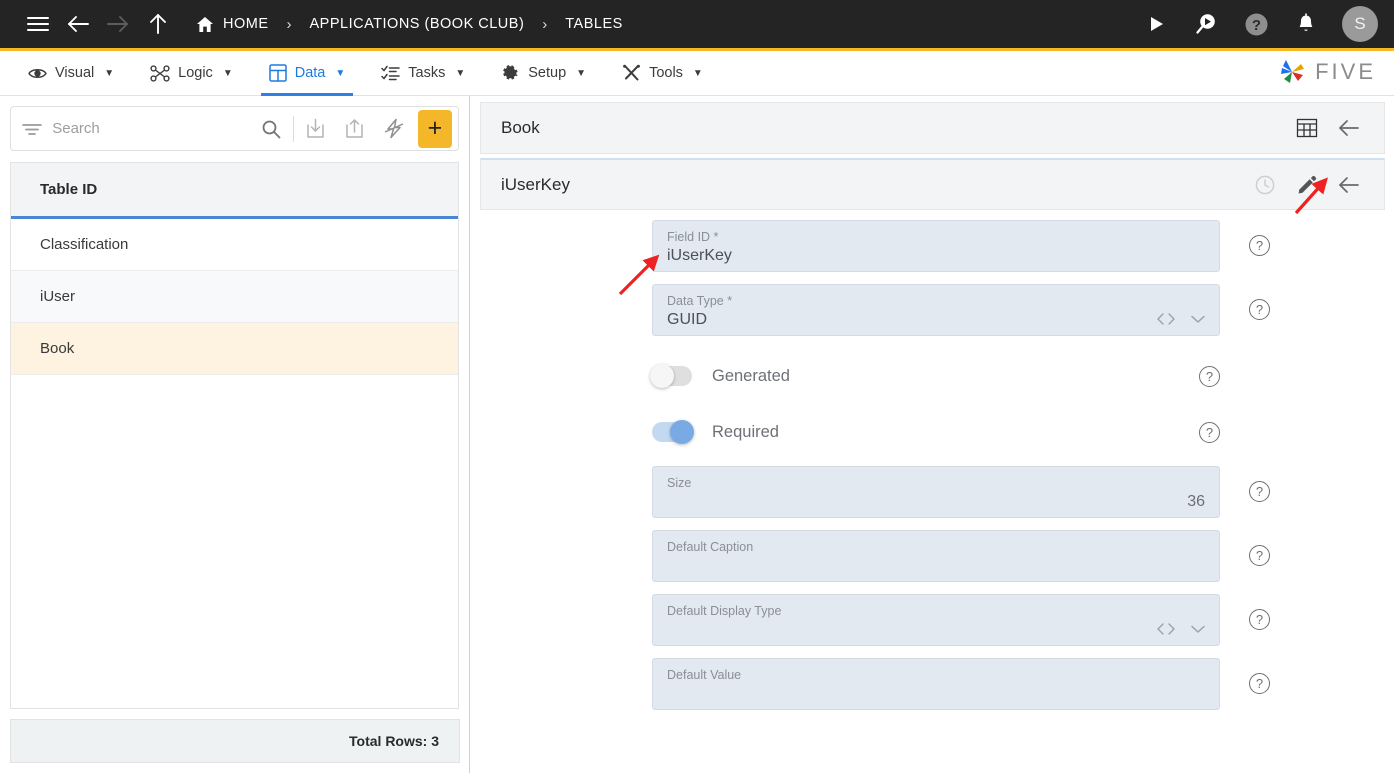 Image resolution: width=1394 pixels, height=773 pixels. I want to click on edit-pencil-icon, so click(1307, 185).